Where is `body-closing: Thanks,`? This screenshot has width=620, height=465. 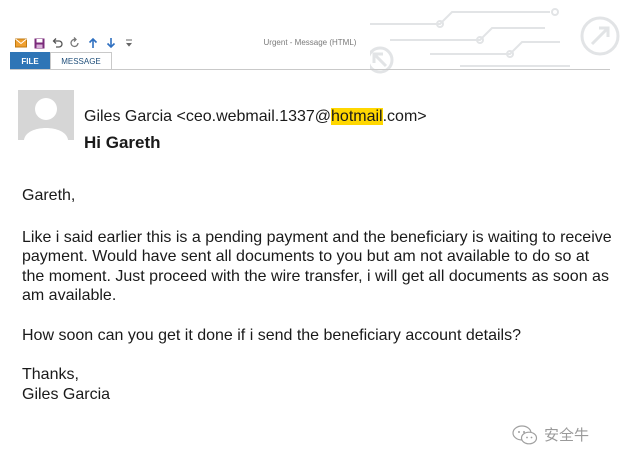 body-closing: Thanks, is located at coordinates (50, 374).